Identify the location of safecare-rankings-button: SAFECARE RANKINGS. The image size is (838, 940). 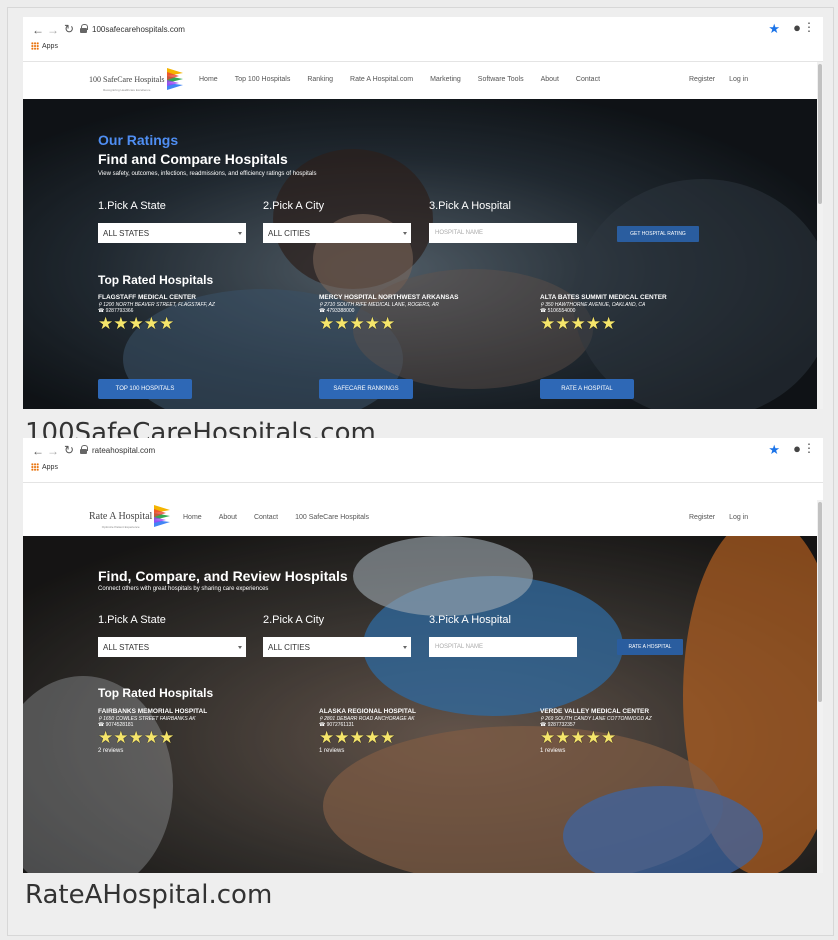
(366, 389).